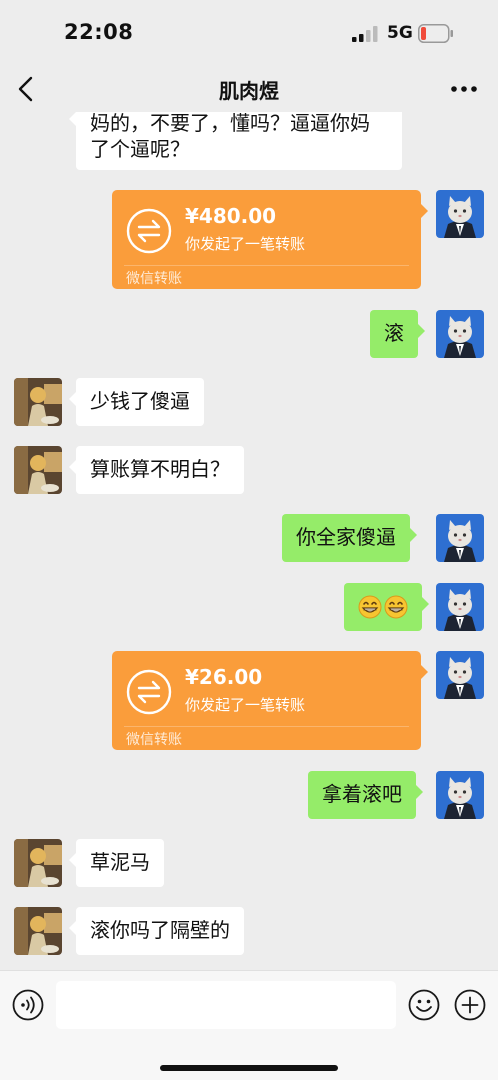 This screenshot has width=498, height=1080. Describe the element at coordinates (230, 123) in the screenshot. I see `message-line: 妈的，不要了，懂吗？逼逼你妈` at that location.